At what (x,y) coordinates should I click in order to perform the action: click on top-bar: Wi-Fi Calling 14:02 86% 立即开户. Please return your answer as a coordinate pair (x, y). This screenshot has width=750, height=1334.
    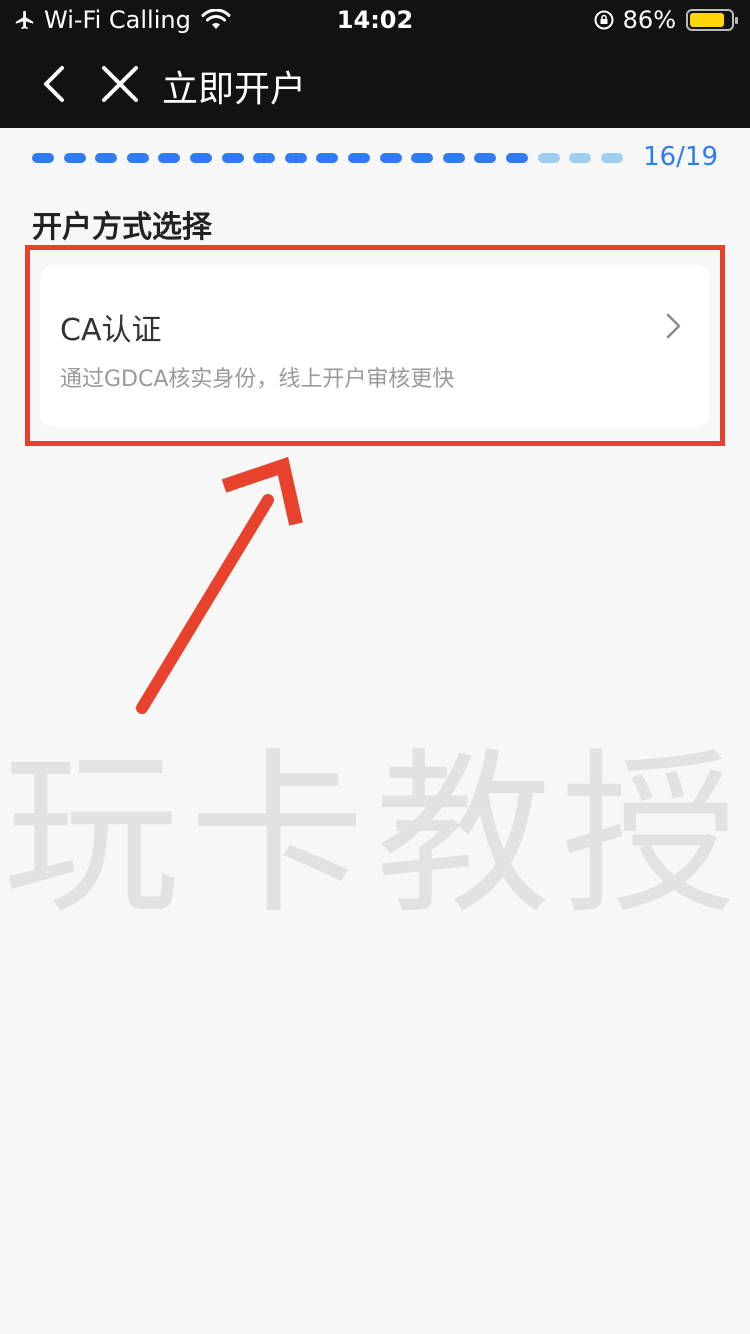
    Looking at the image, I should click on (375, 64).